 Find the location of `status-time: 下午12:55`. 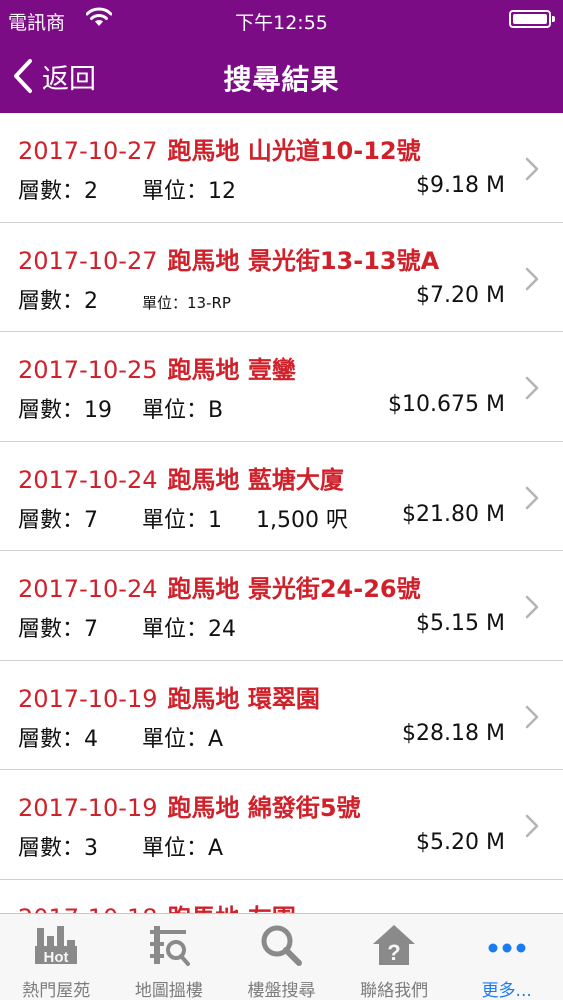

status-time: 下午12:55 is located at coordinates (281, 23).